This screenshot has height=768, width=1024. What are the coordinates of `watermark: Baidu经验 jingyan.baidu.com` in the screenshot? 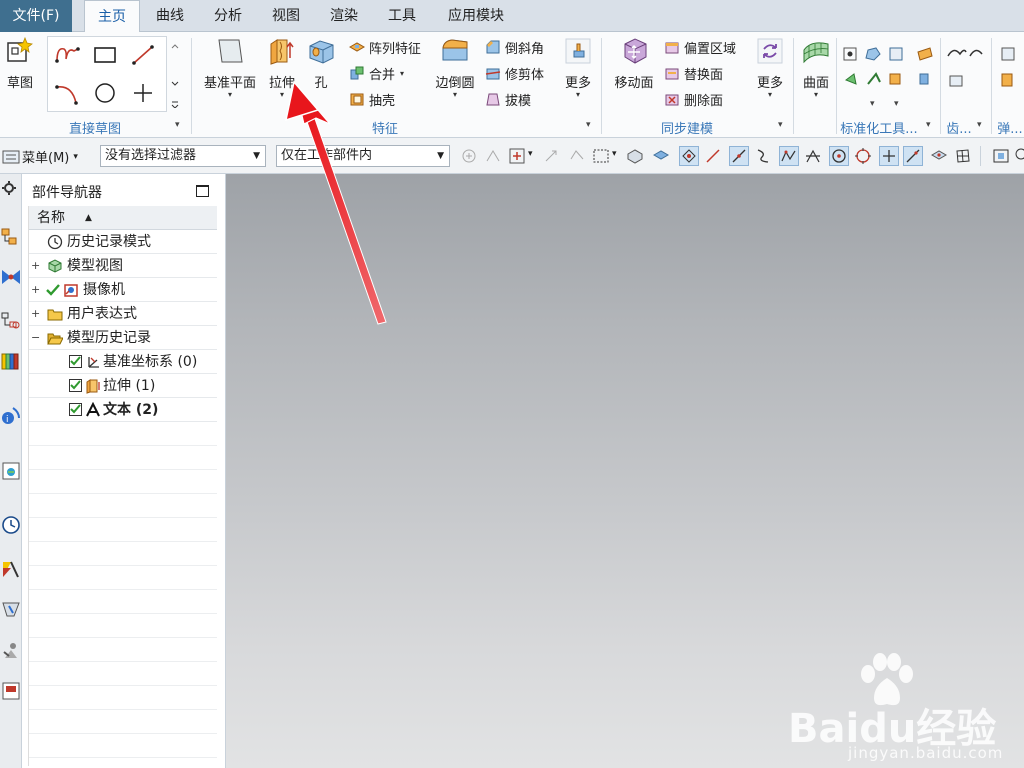 It's located at (903, 707).